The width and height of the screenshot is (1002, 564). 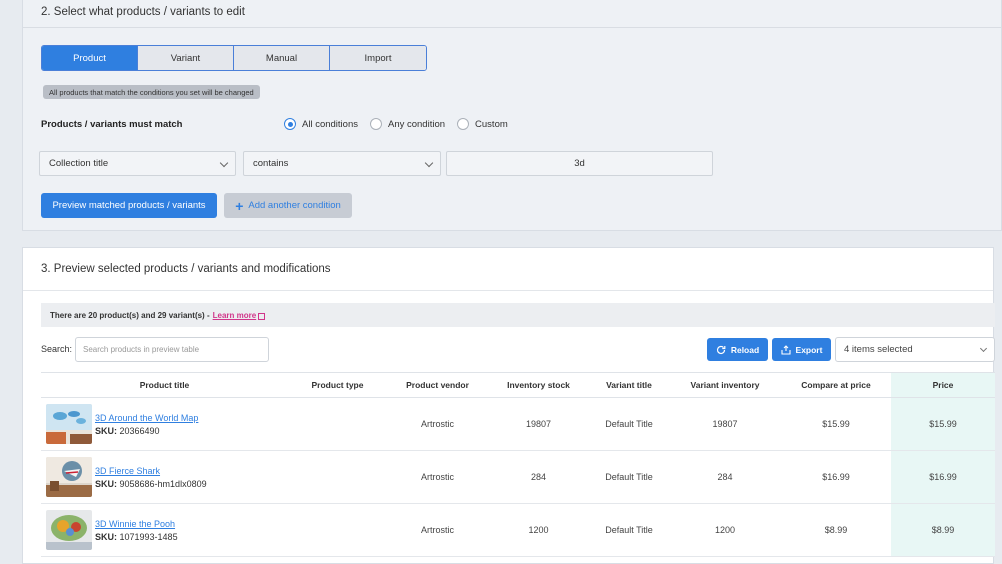 I want to click on radio-label: Any condition, so click(x=416, y=124).